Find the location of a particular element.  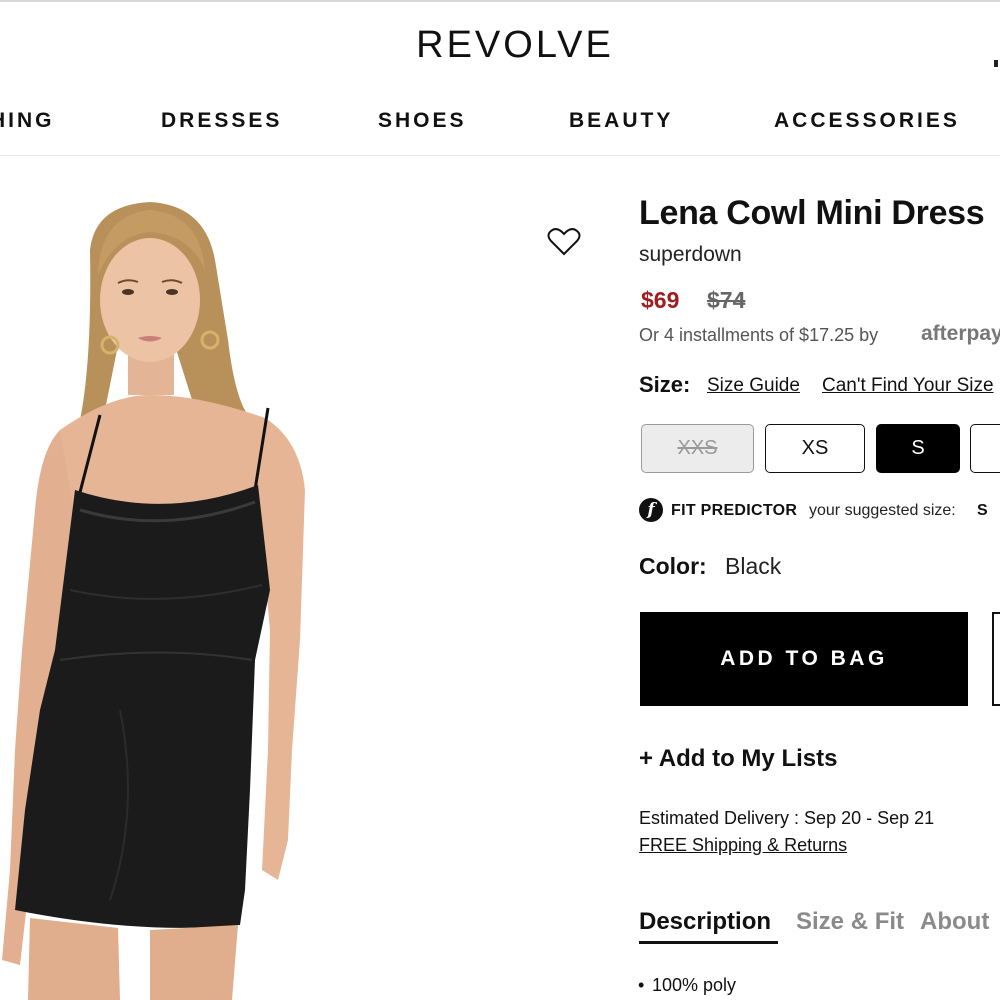

fit-predictor-size: S is located at coordinates (982, 510).